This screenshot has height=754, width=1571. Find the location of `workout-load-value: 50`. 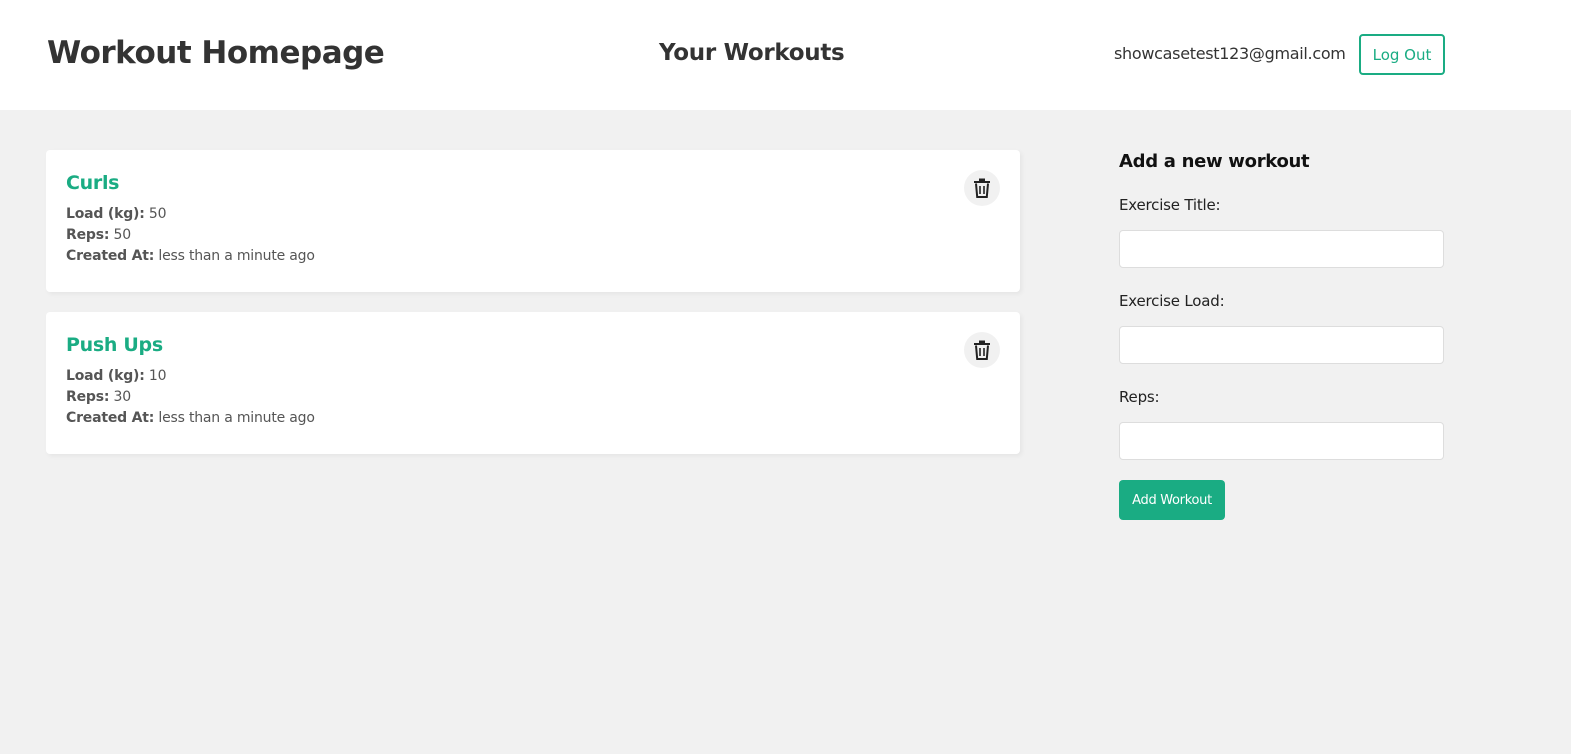

workout-load-value: 50 is located at coordinates (157, 214).